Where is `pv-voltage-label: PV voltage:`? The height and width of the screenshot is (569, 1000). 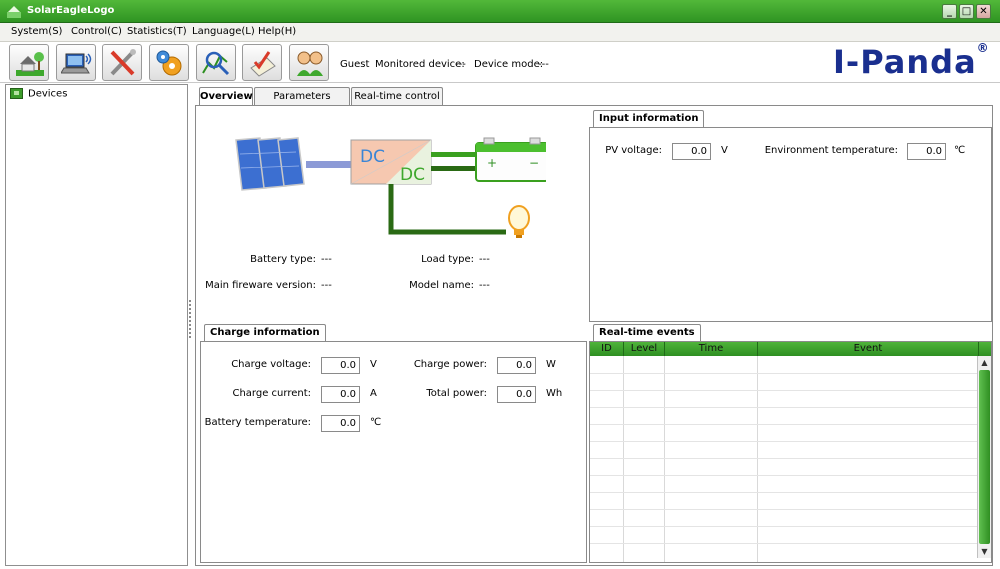
pv-voltage-label: PV voltage: is located at coordinates (633, 150).